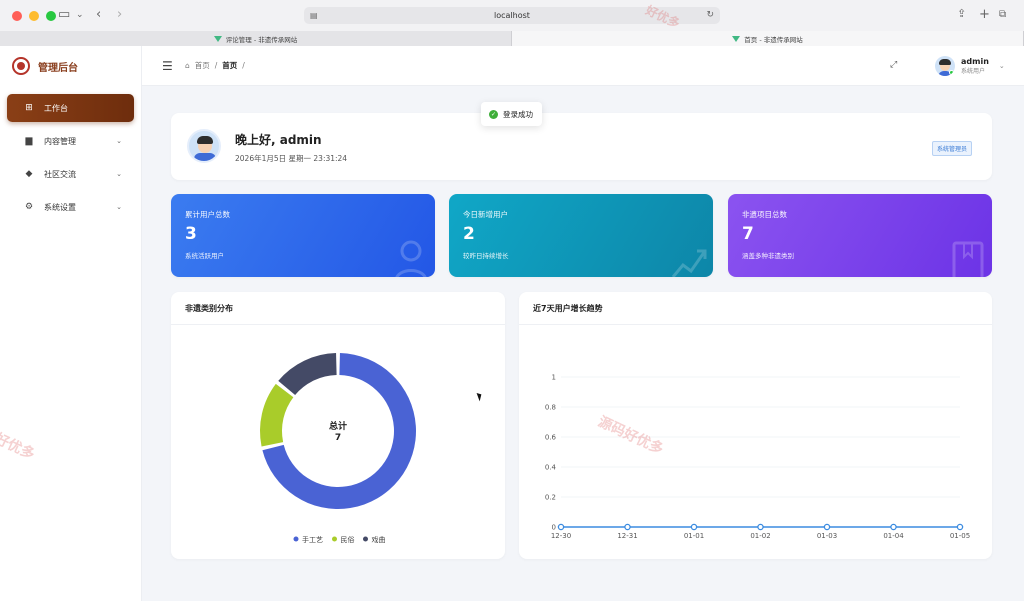 The image size is (1024, 601). Describe the element at coordinates (518, 114) in the screenshot. I see `toast-message: 登录成功` at that location.